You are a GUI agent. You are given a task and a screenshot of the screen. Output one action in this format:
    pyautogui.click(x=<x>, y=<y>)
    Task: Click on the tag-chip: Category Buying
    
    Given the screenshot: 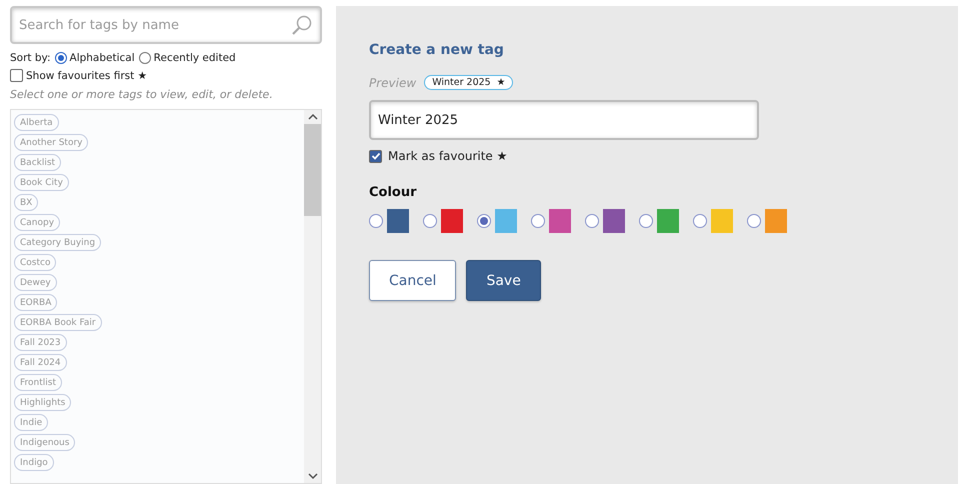 What is the action you would take?
    pyautogui.click(x=58, y=242)
    